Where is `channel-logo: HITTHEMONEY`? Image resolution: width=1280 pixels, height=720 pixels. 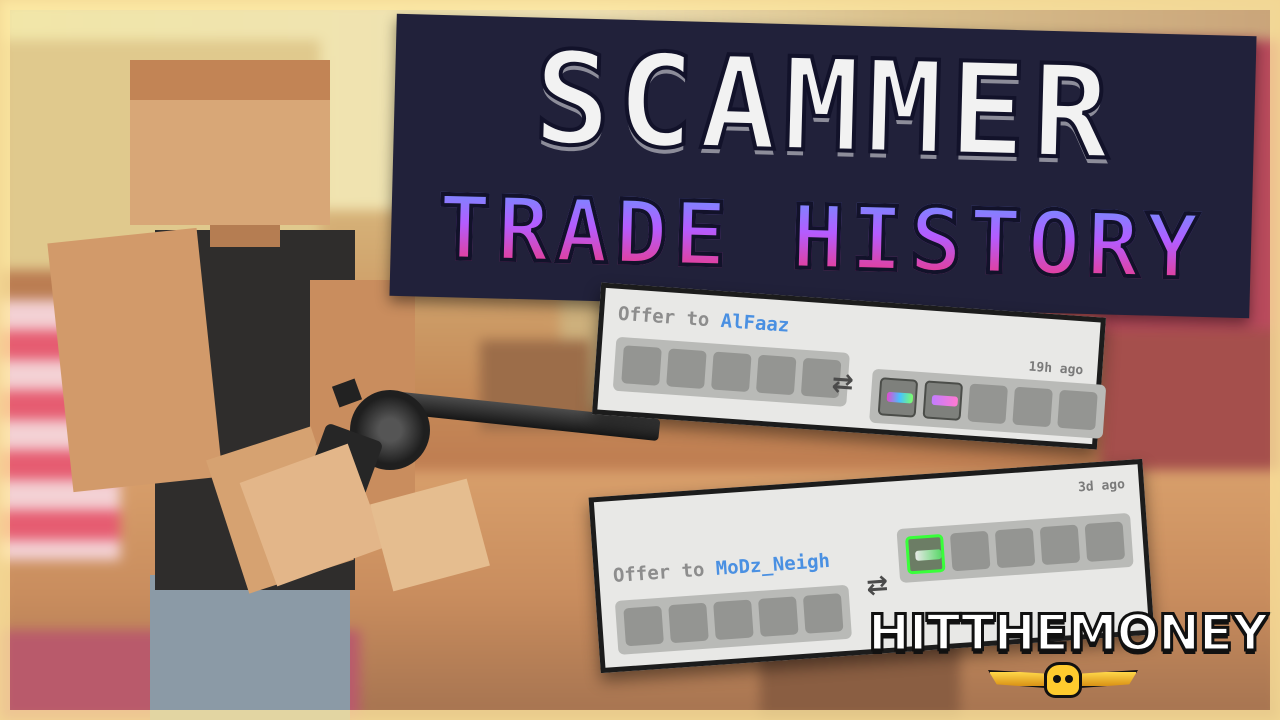
channel-logo: HITTHEMONEY is located at coordinates (1068, 655).